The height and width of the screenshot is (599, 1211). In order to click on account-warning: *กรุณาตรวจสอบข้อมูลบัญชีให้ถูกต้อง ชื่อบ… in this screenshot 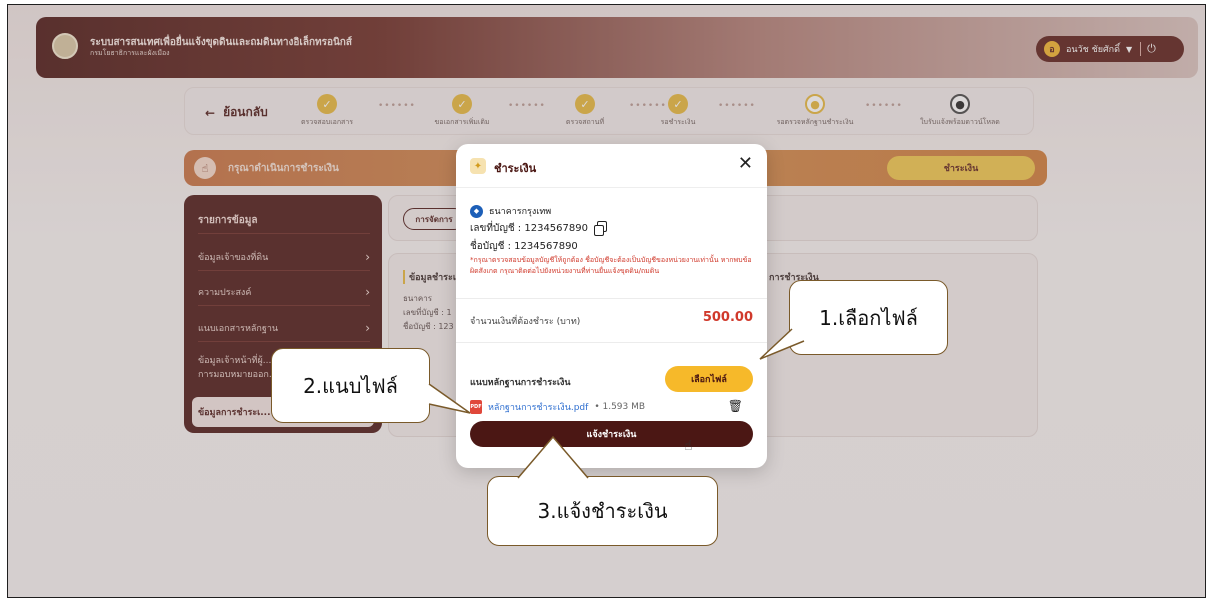, I will do `click(611, 265)`.